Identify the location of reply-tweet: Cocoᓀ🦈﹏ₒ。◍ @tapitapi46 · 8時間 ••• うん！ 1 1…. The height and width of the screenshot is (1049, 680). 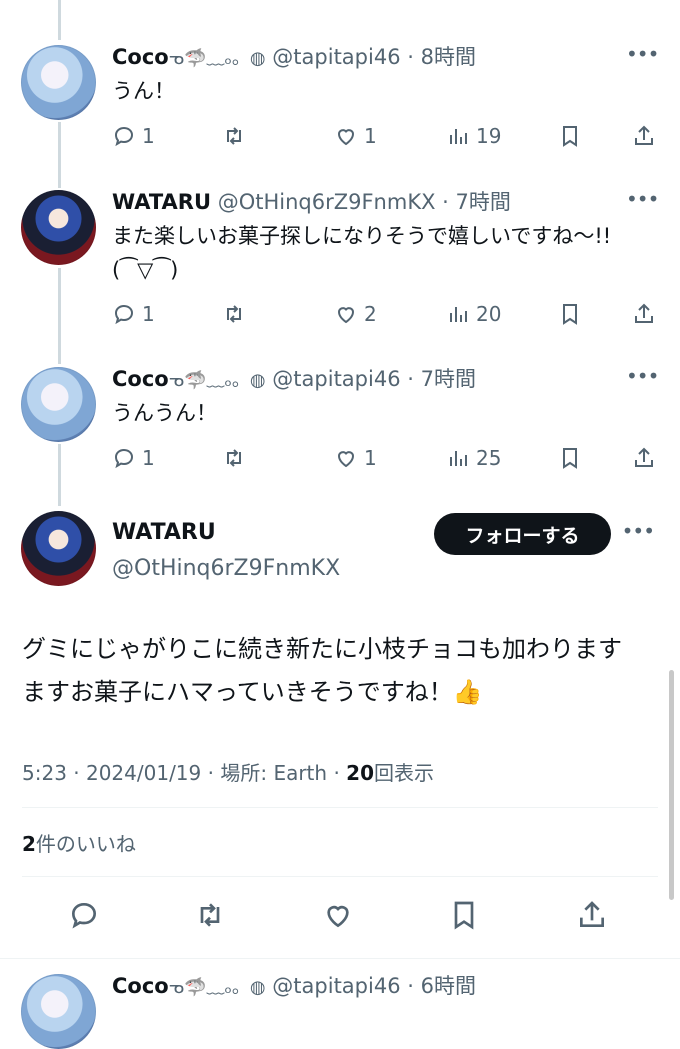
(340, 106).